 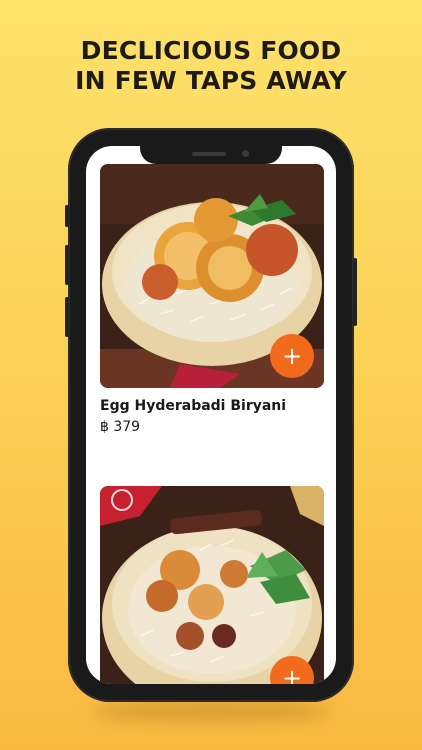 I want to click on menu-item-price: ฿ 379, so click(x=120, y=427).